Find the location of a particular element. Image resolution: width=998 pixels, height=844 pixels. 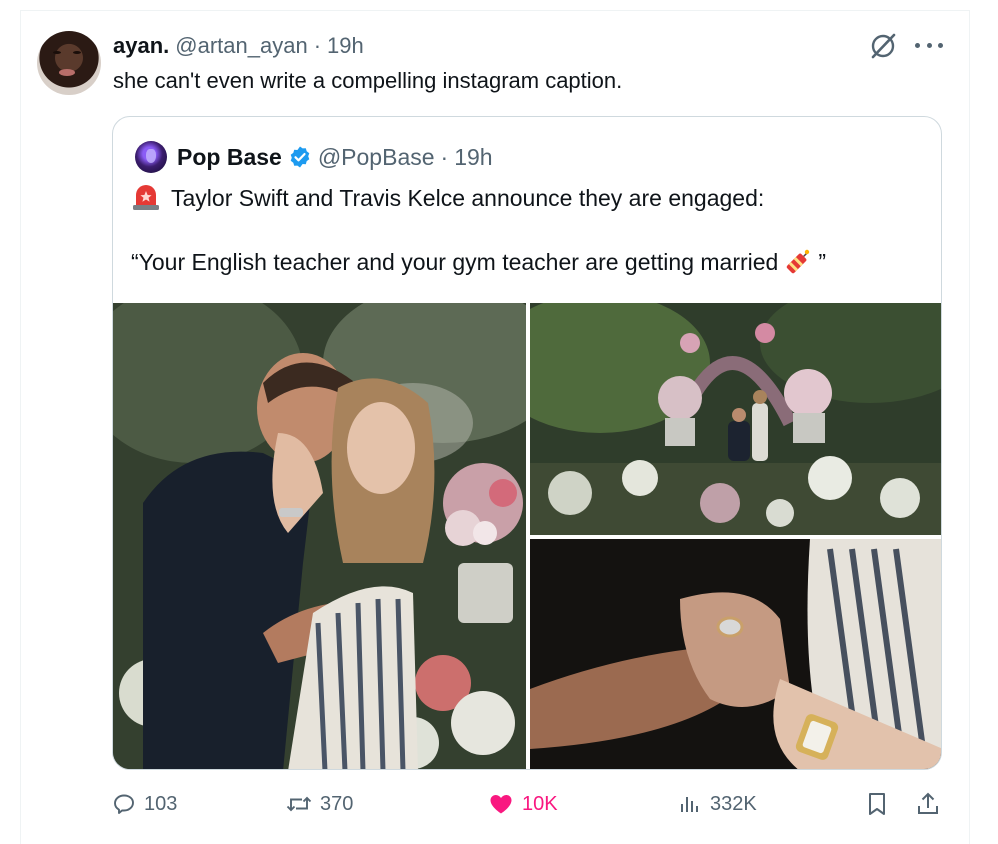

photo-garden-proposal is located at coordinates (735, 419).